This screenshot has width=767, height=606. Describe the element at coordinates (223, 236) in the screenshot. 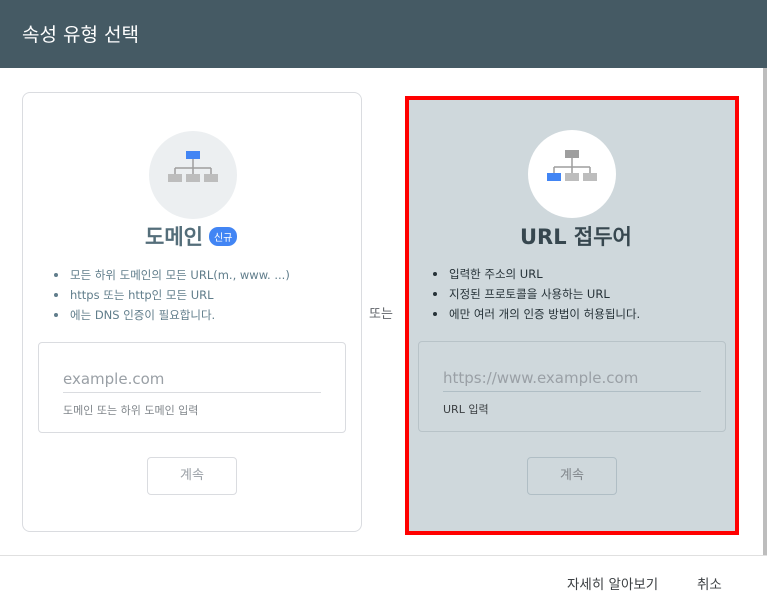

I see `new-badge: 신규` at that location.